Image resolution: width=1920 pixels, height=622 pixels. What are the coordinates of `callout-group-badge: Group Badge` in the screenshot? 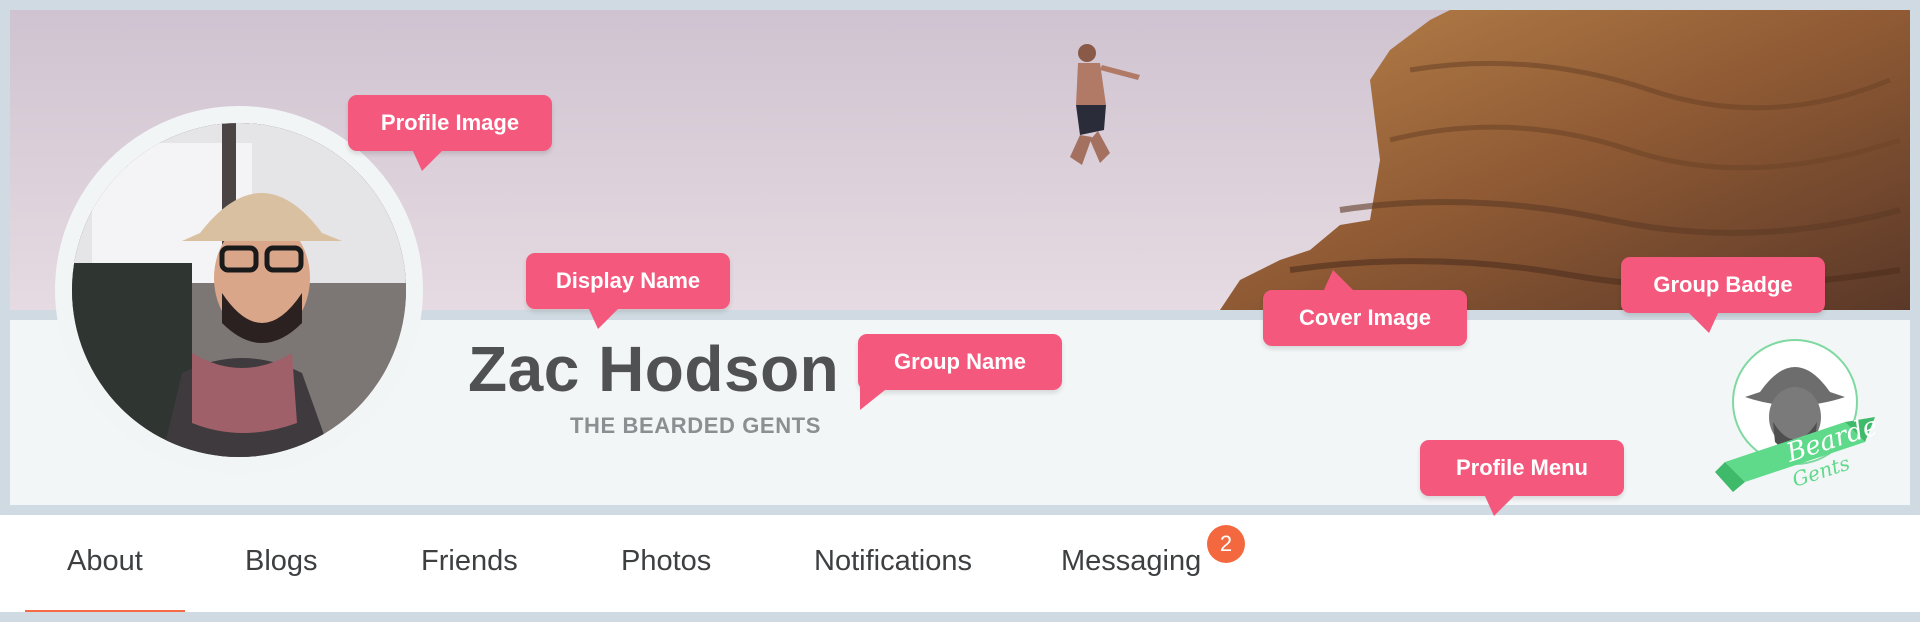 It's located at (1723, 295).